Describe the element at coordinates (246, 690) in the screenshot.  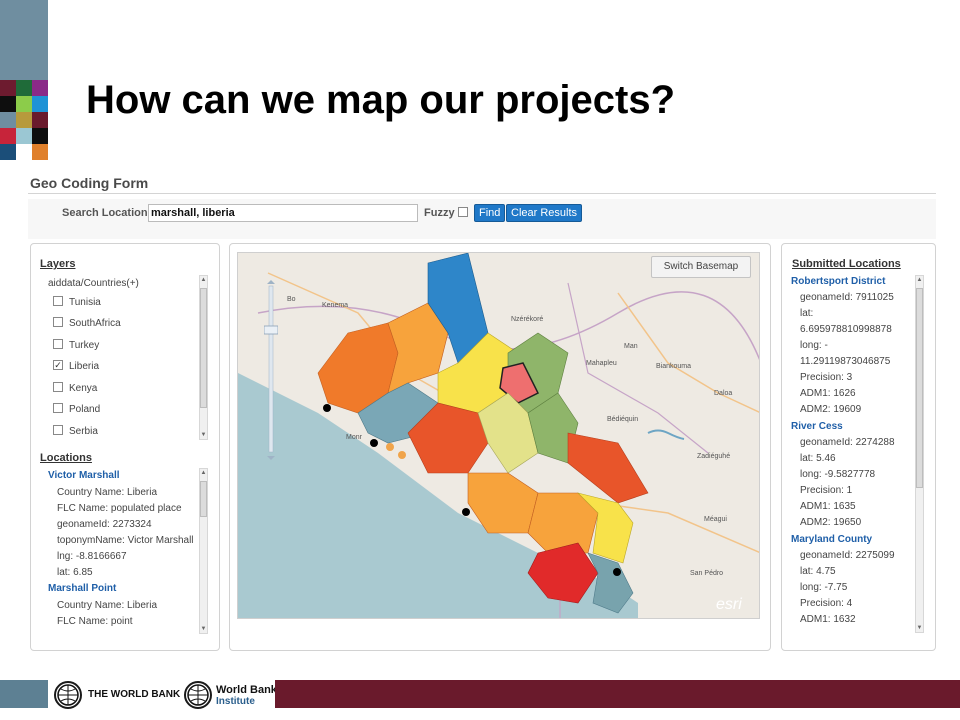
I see `wbi-line1: World Bank` at that location.